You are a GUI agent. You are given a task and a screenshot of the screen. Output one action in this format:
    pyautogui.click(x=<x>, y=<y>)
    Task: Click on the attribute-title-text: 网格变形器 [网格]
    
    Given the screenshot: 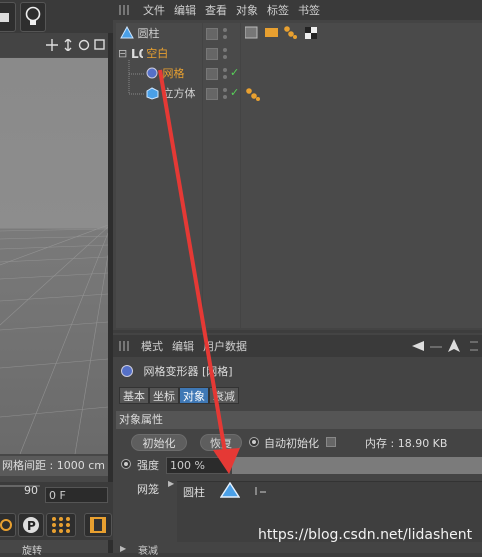 What is the action you would take?
    pyautogui.click(x=188, y=371)
    